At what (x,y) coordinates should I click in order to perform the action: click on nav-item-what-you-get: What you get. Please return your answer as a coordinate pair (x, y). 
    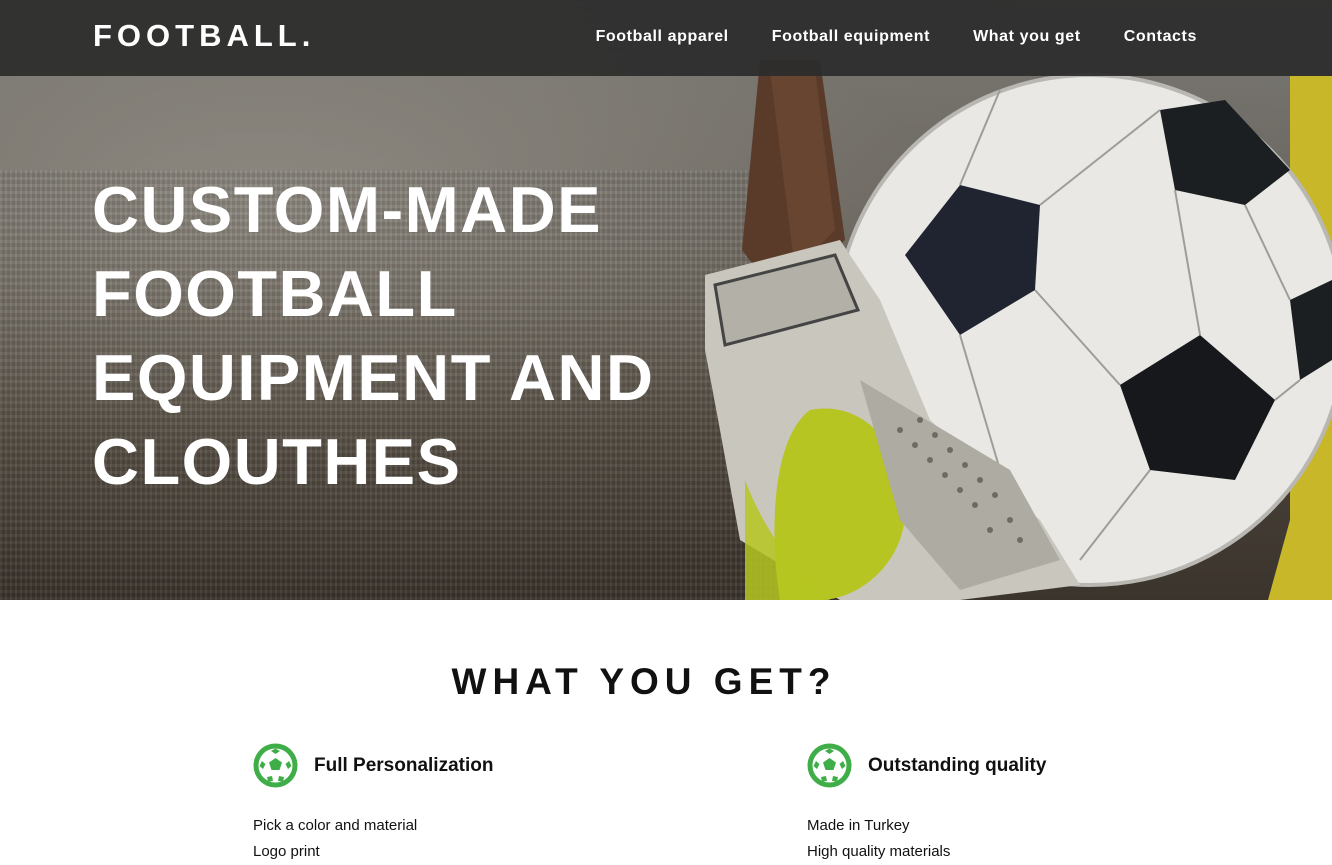
    Looking at the image, I should click on (1027, 37).